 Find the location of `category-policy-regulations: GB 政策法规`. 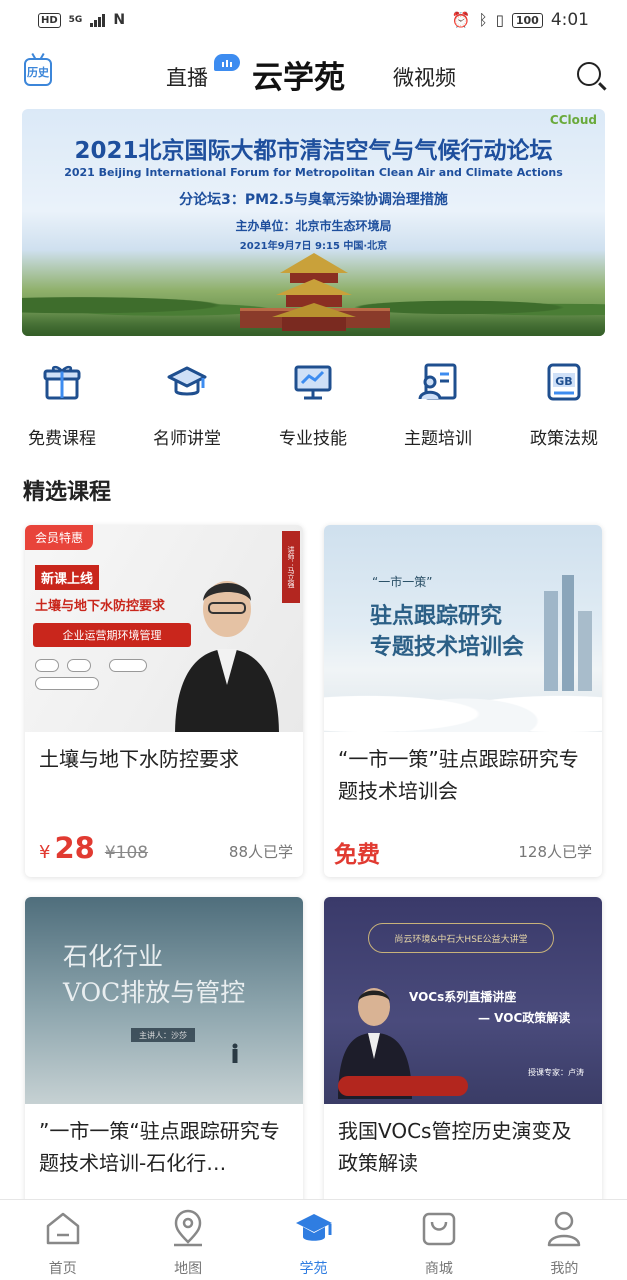

category-policy-regulations: GB 政策法规 is located at coordinates (564, 404).